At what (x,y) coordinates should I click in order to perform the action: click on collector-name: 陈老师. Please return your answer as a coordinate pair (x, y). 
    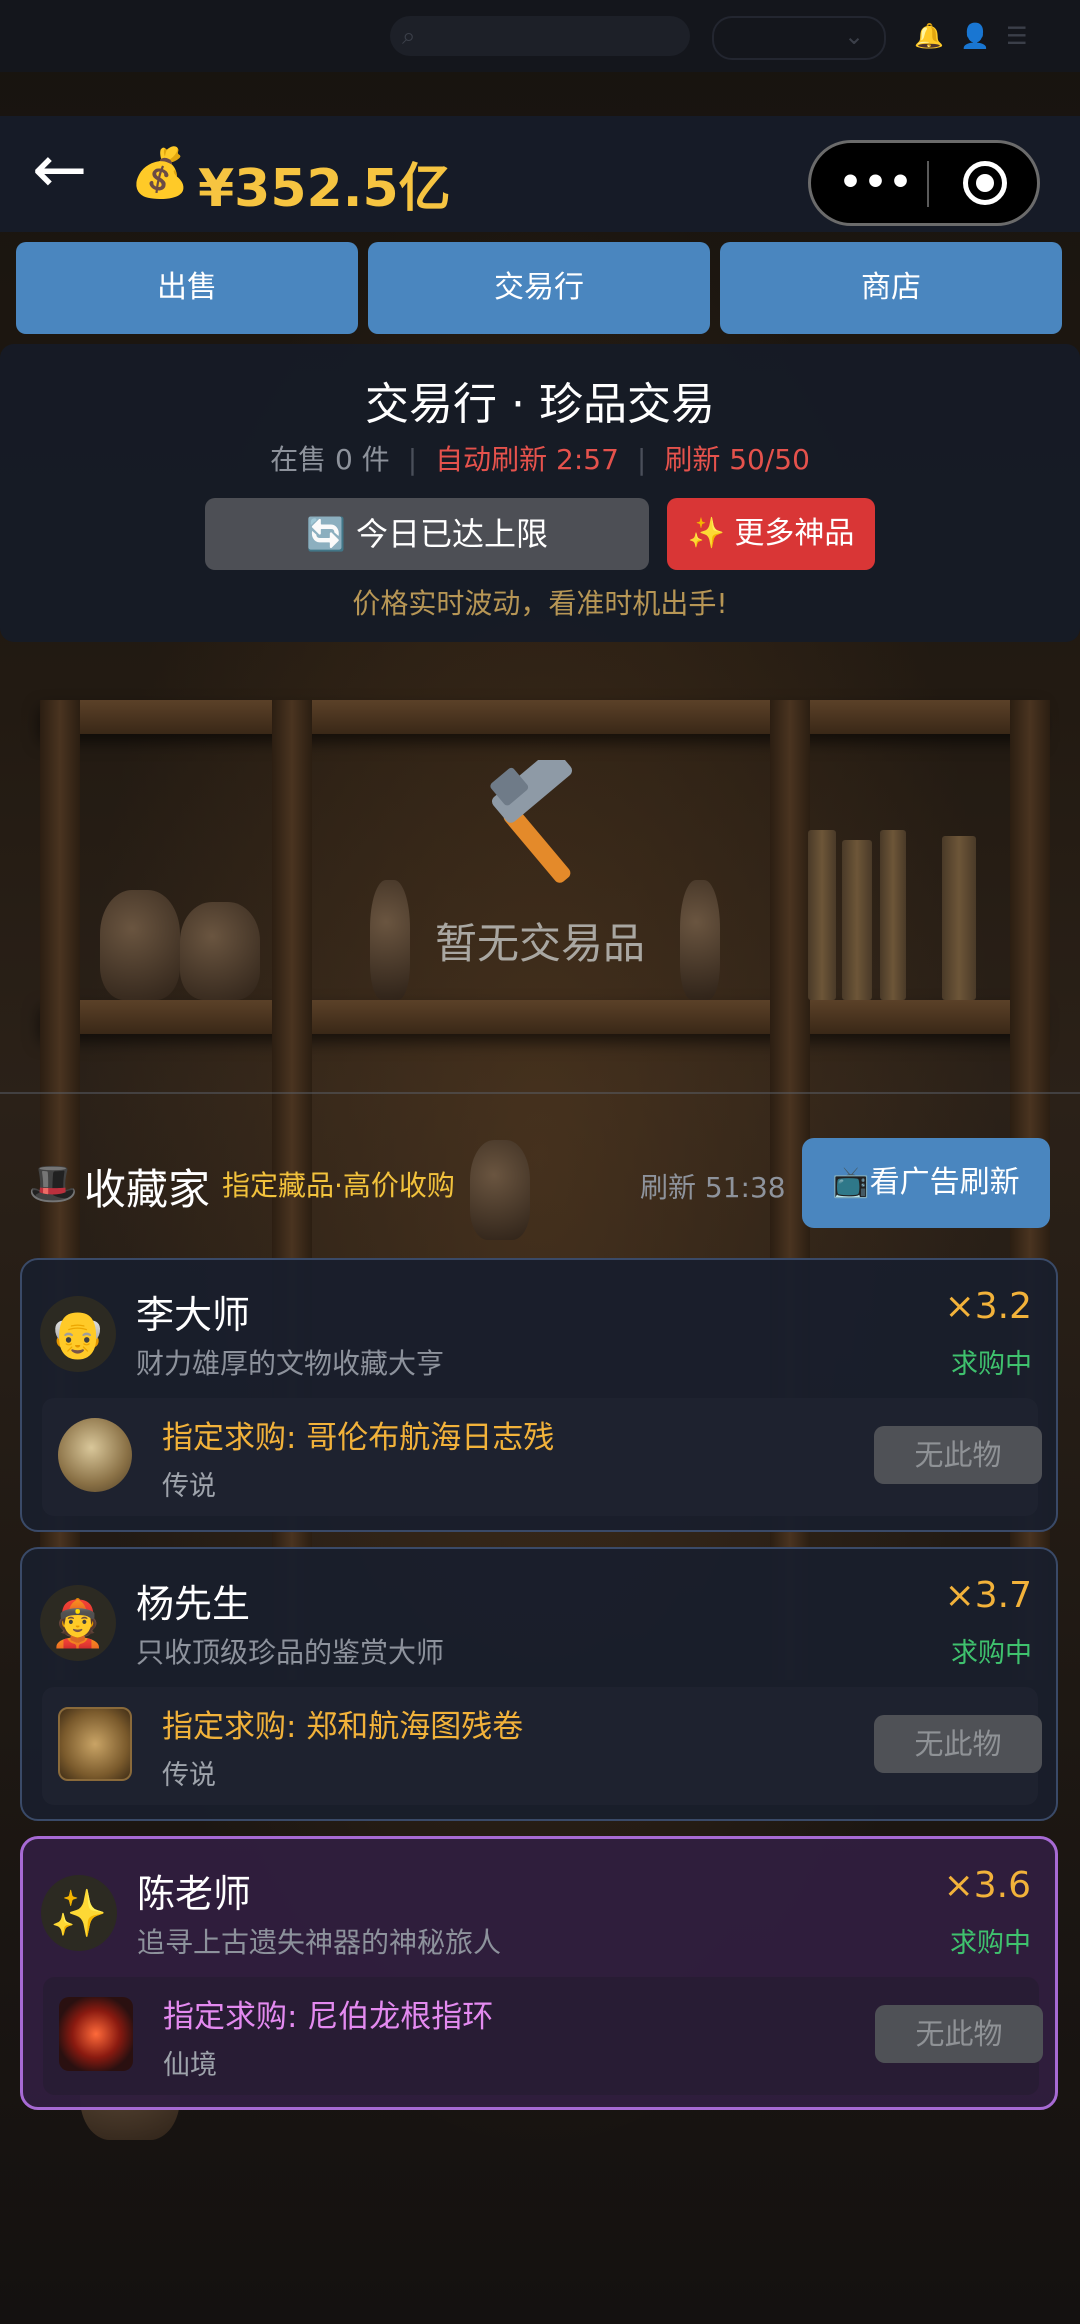
    Looking at the image, I should click on (194, 1894).